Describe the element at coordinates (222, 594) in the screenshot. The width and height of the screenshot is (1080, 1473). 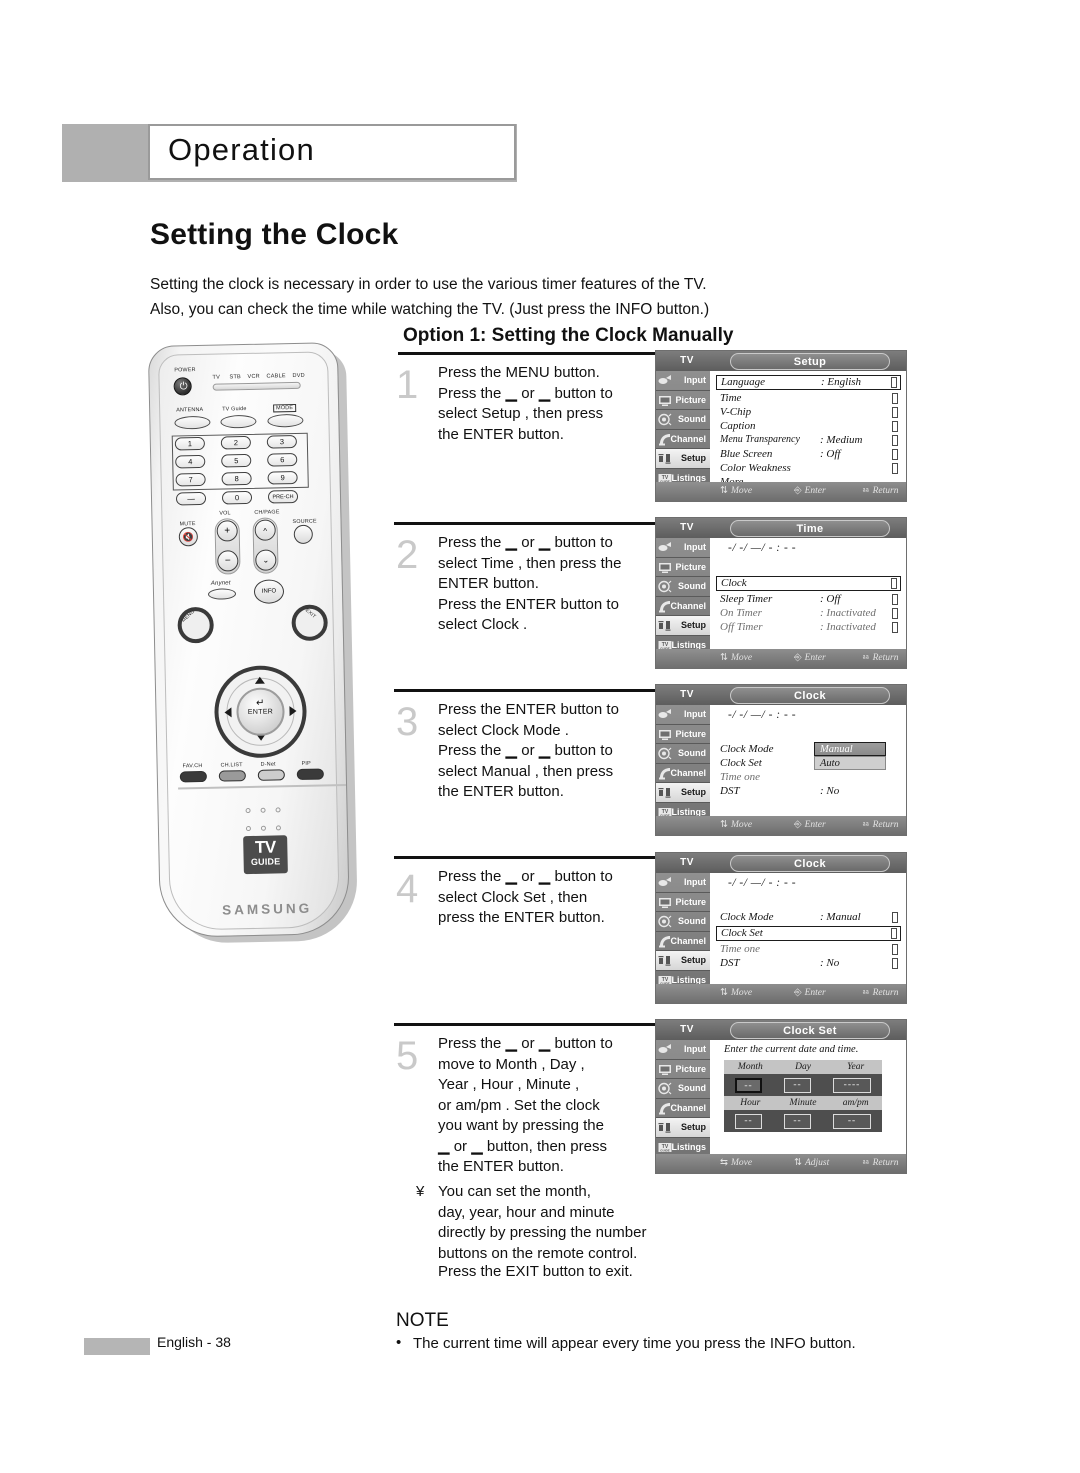
I see `anynet-button` at that location.